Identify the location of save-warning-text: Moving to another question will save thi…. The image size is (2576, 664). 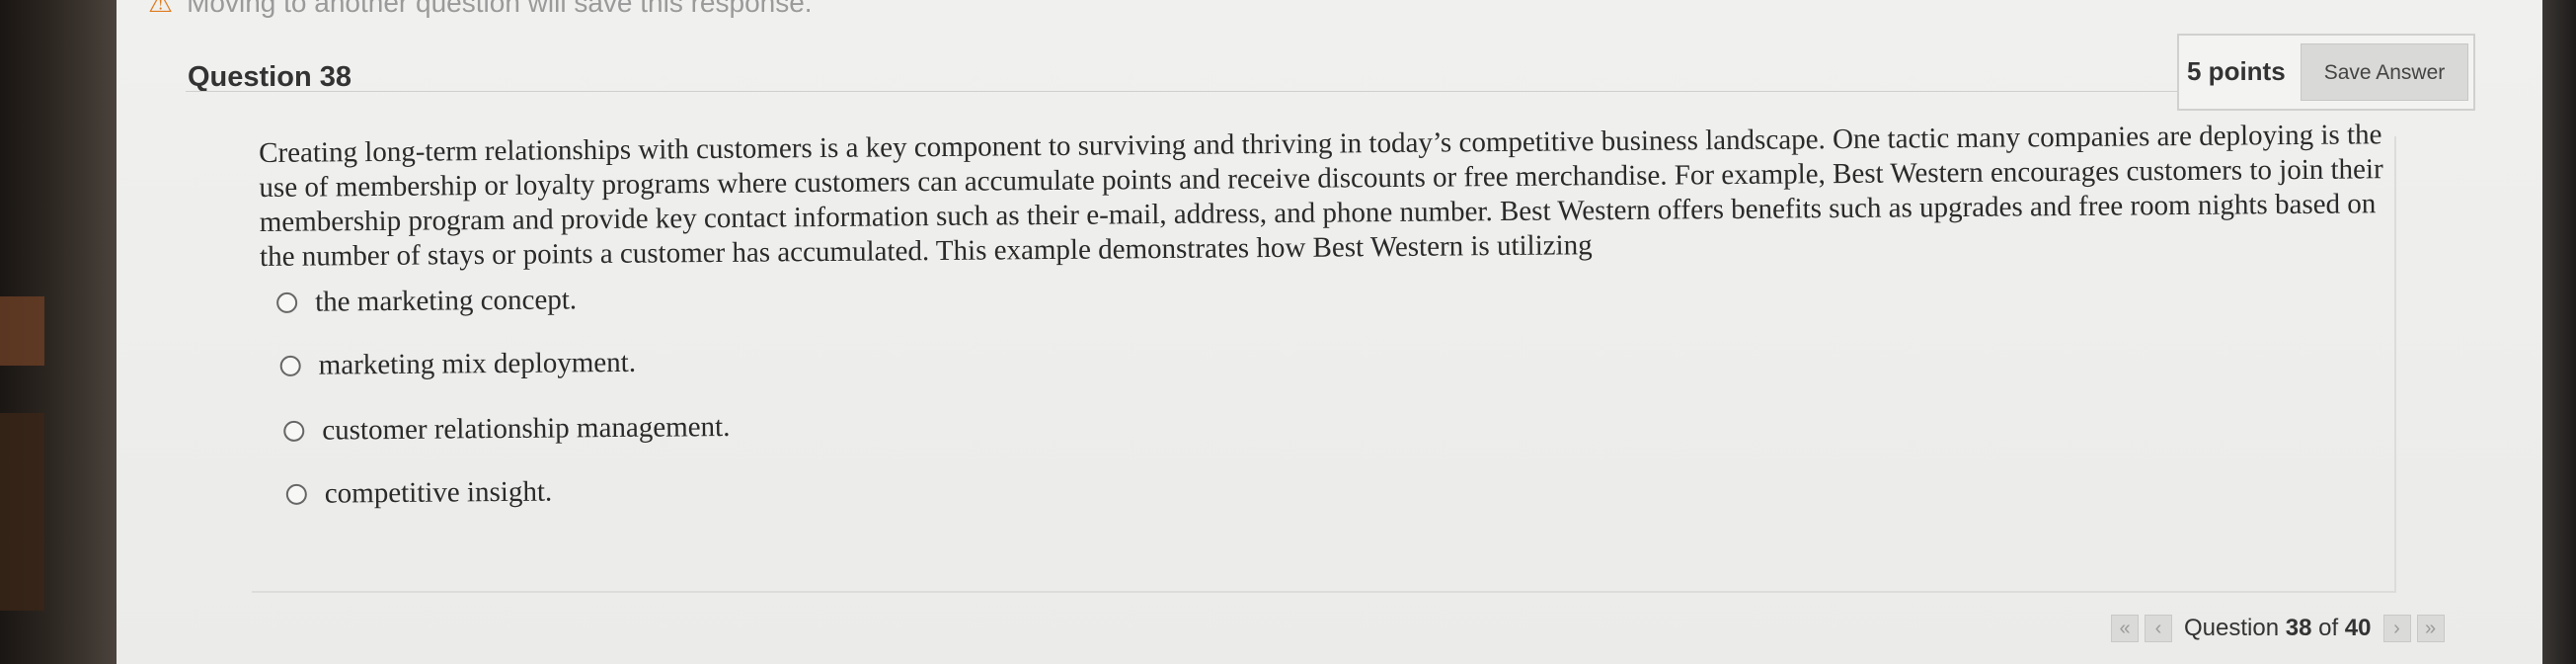
(500, 9).